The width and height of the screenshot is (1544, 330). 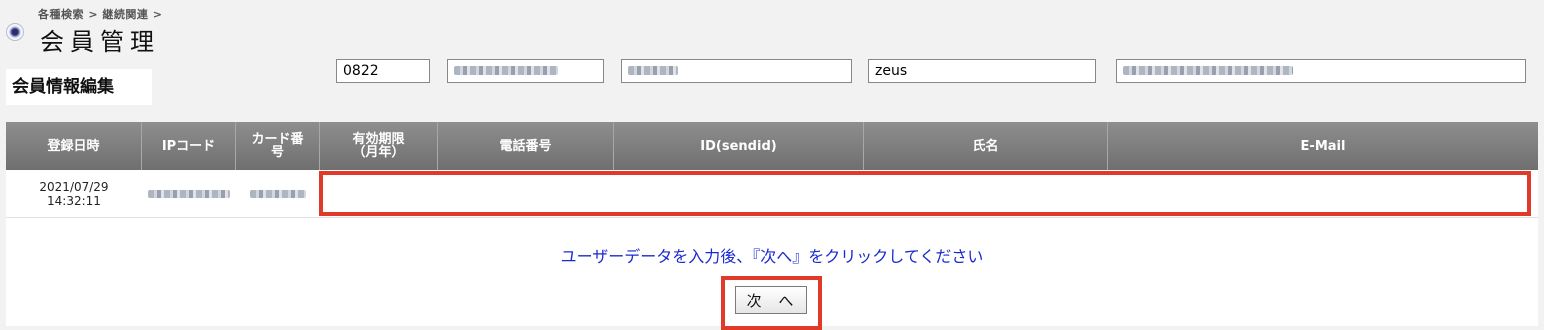 I want to click on header-name: 氏名, so click(x=986, y=146).